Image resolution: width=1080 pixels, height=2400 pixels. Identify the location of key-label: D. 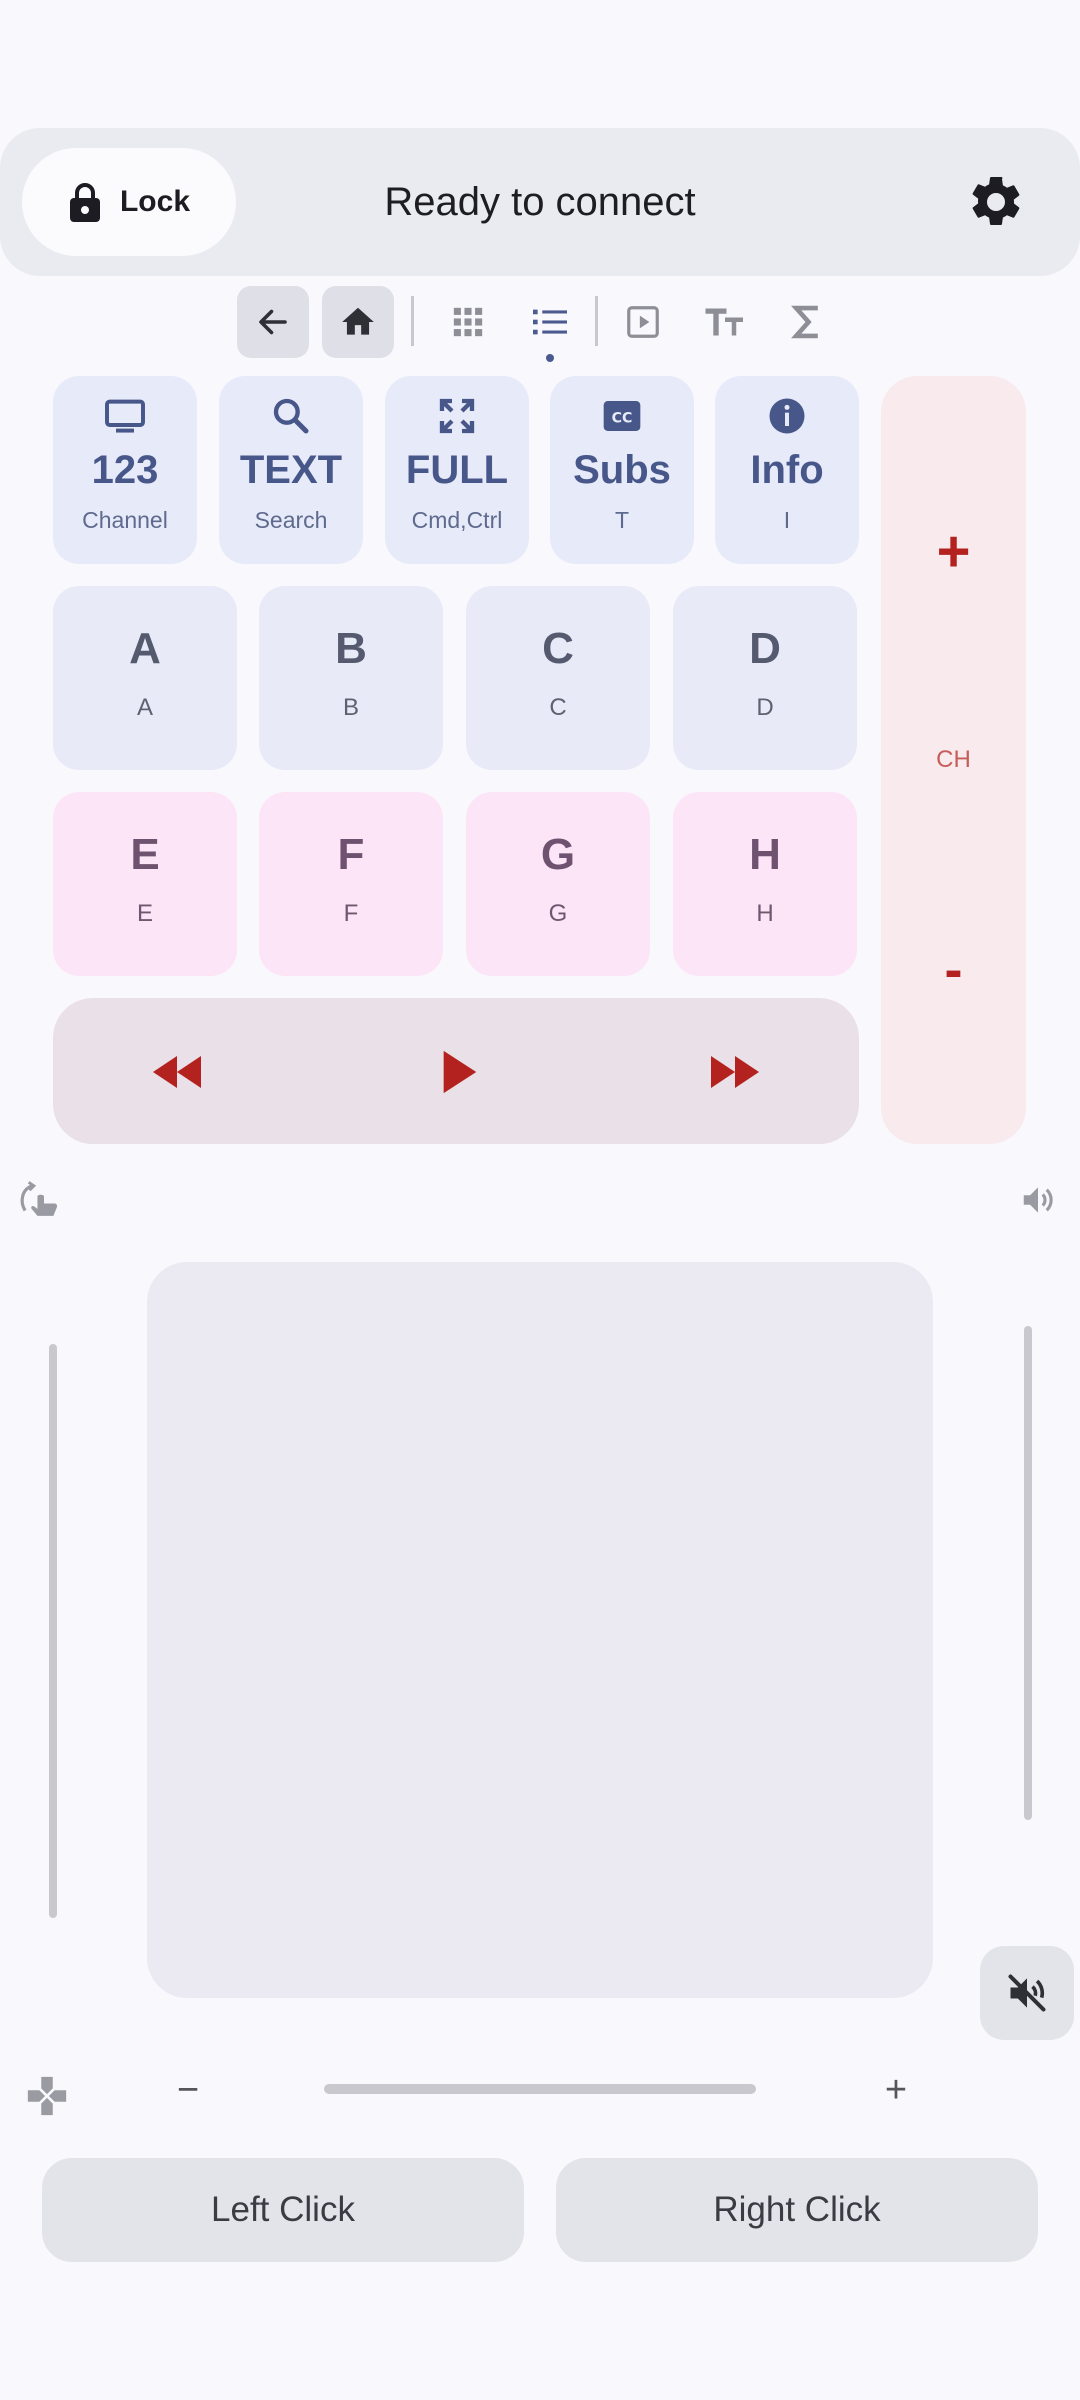
(765, 648).